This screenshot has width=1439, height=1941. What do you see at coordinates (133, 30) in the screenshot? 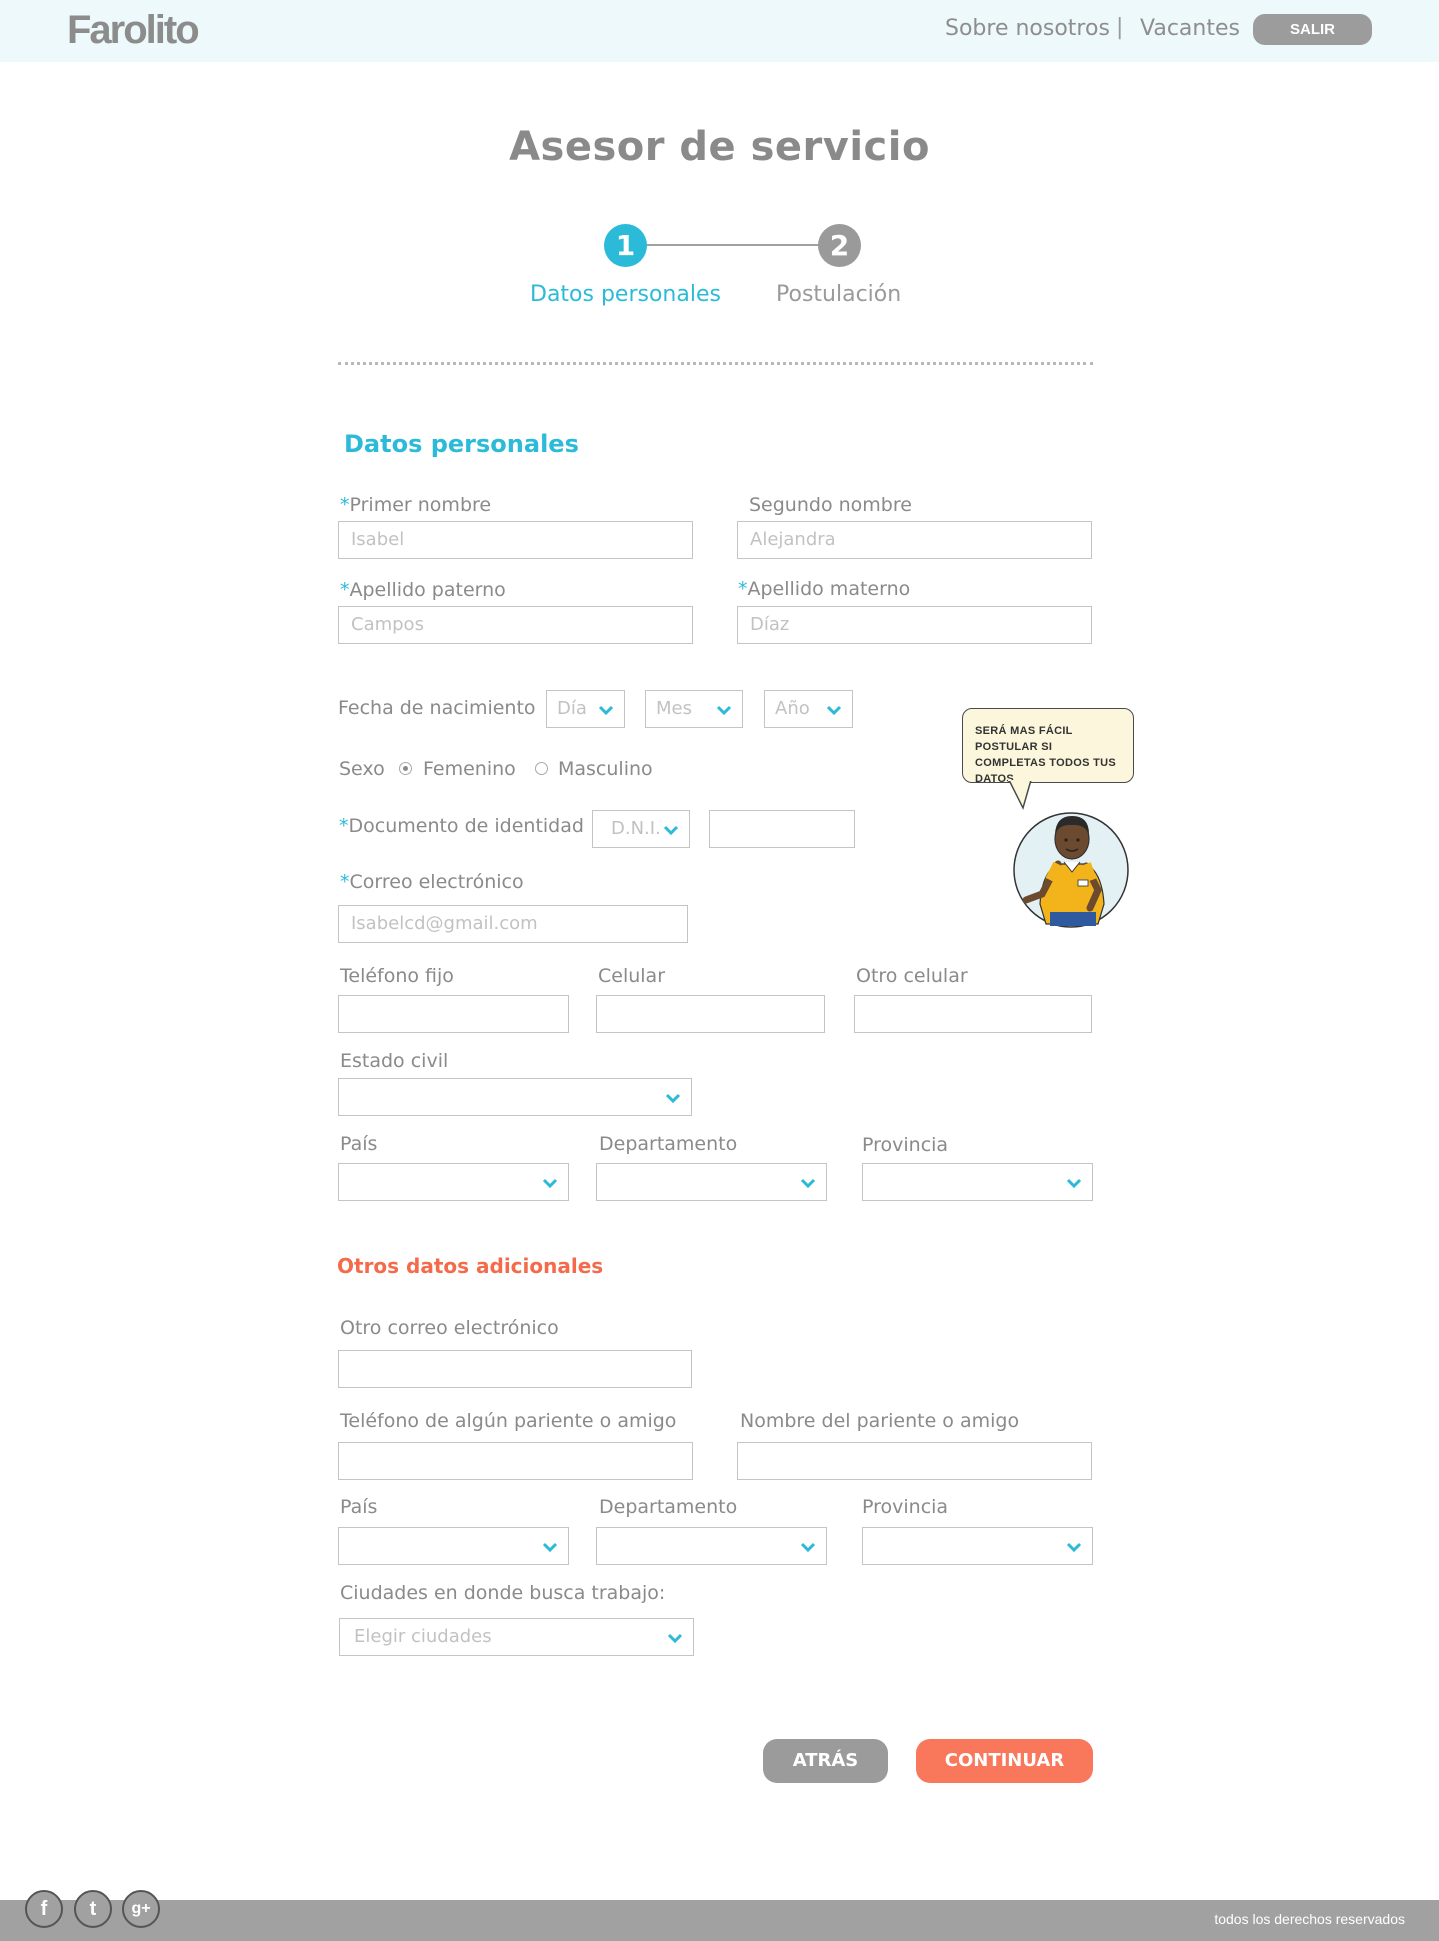
I see `farolito-logo: Farolito` at bounding box center [133, 30].